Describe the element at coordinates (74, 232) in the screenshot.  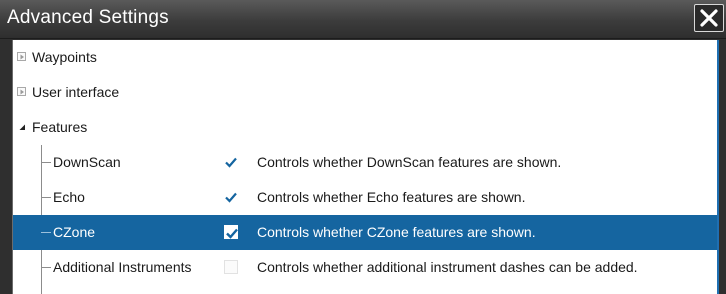
I see `feature-label: CZone` at that location.